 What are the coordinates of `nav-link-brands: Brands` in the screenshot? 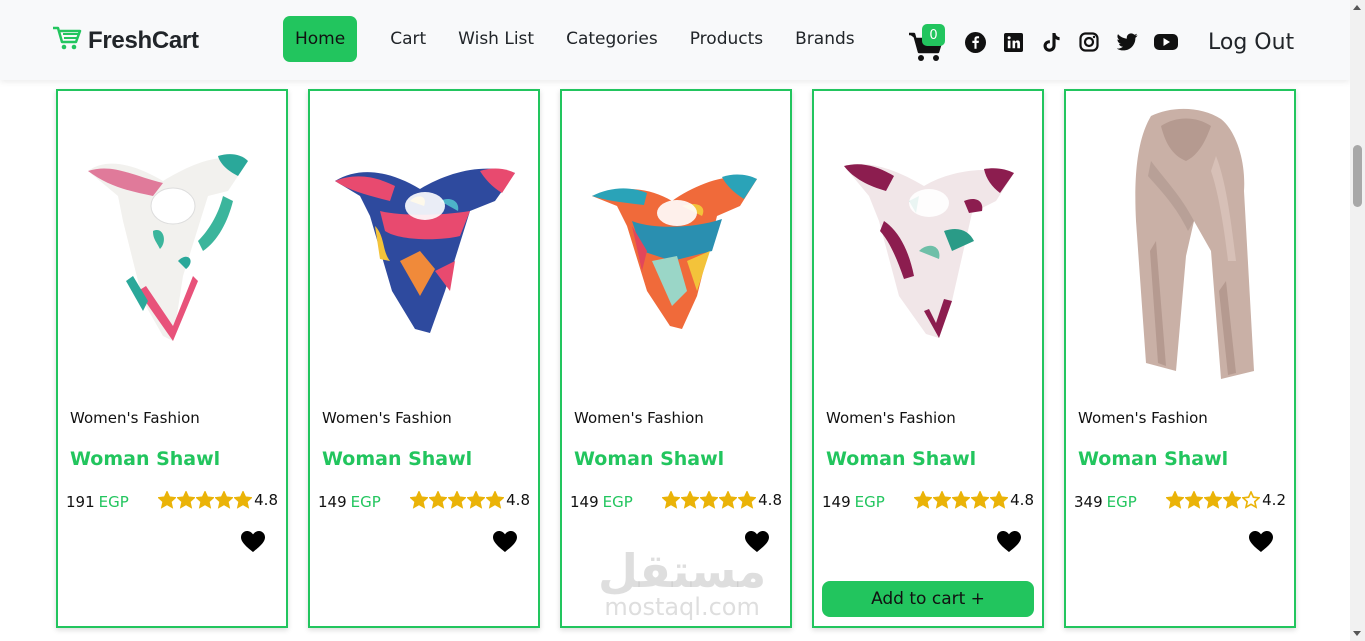 It's located at (825, 39).